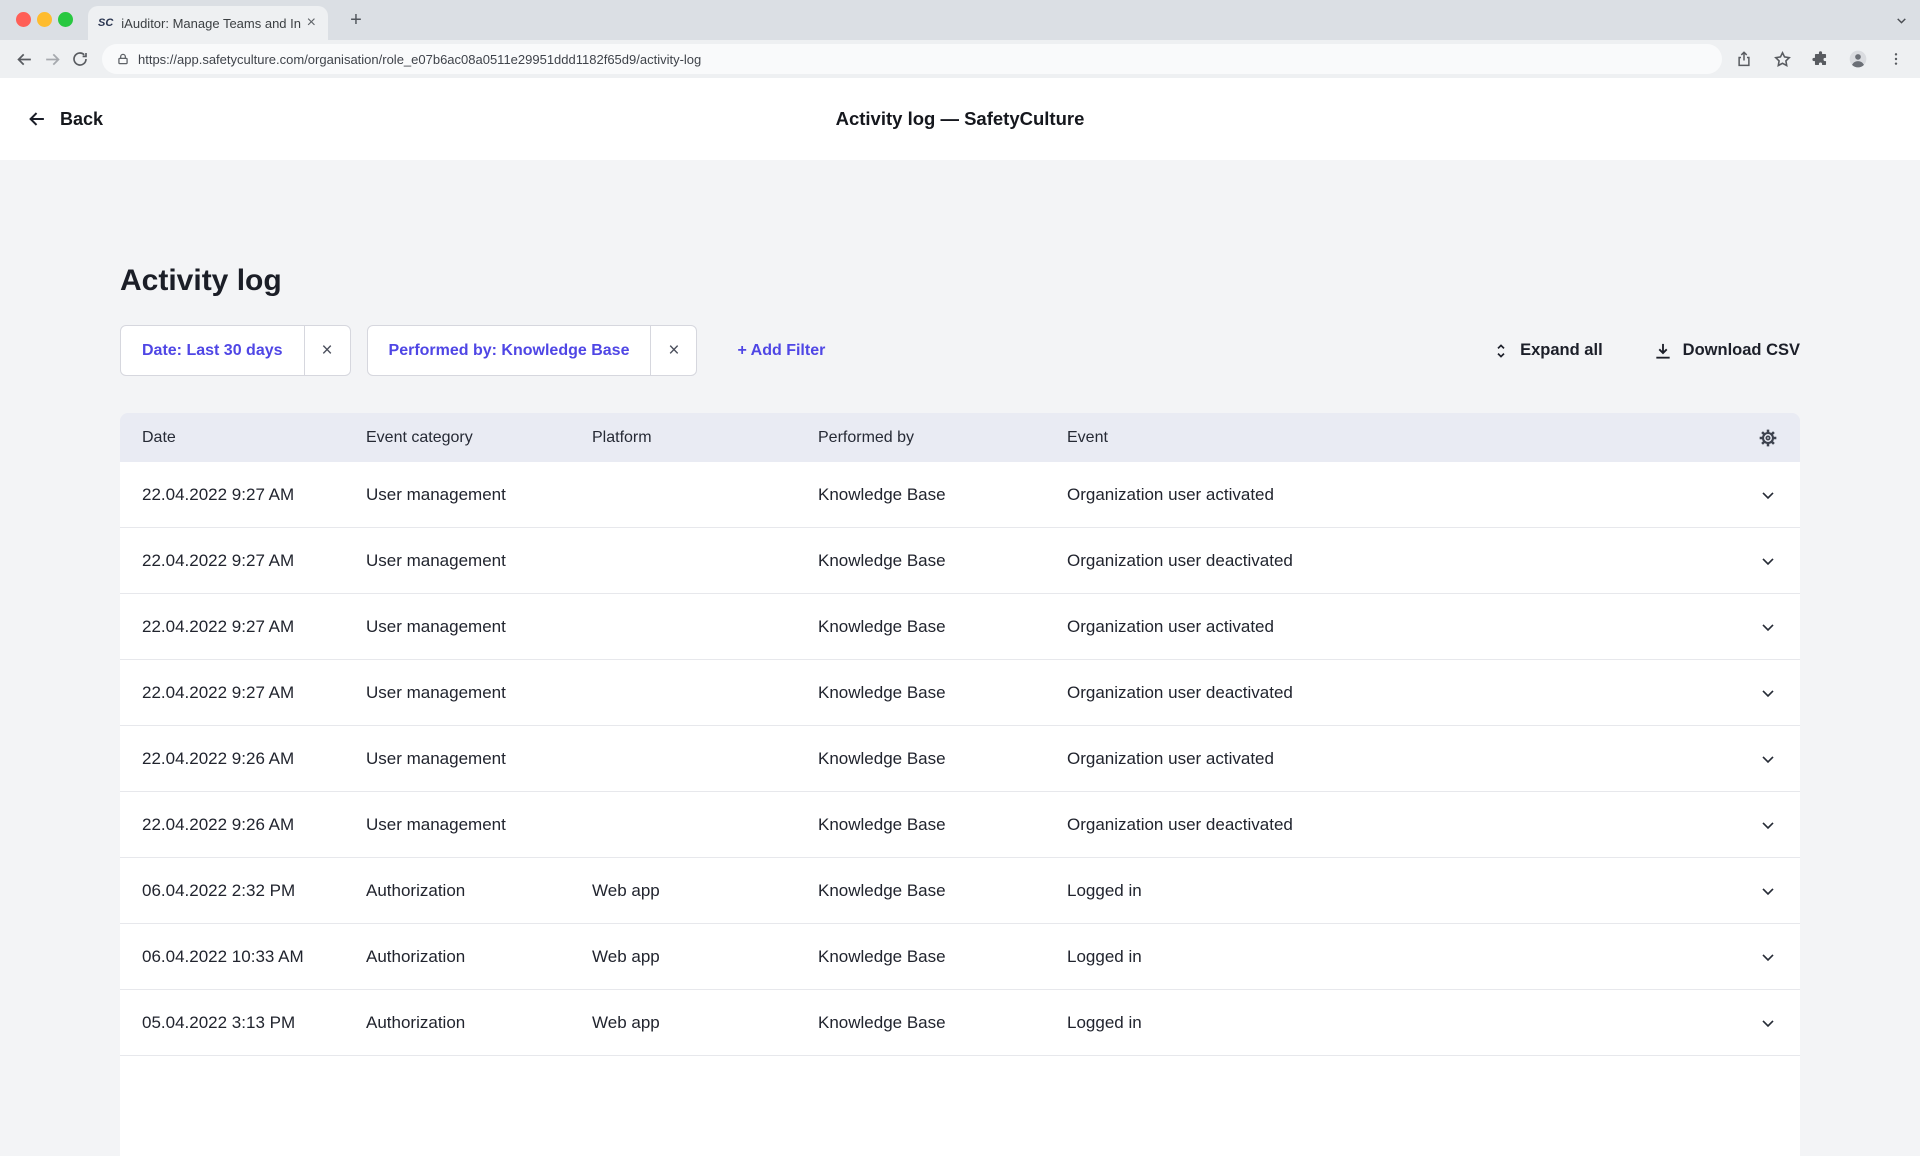  I want to click on fullscreen-window-button, so click(65, 19).